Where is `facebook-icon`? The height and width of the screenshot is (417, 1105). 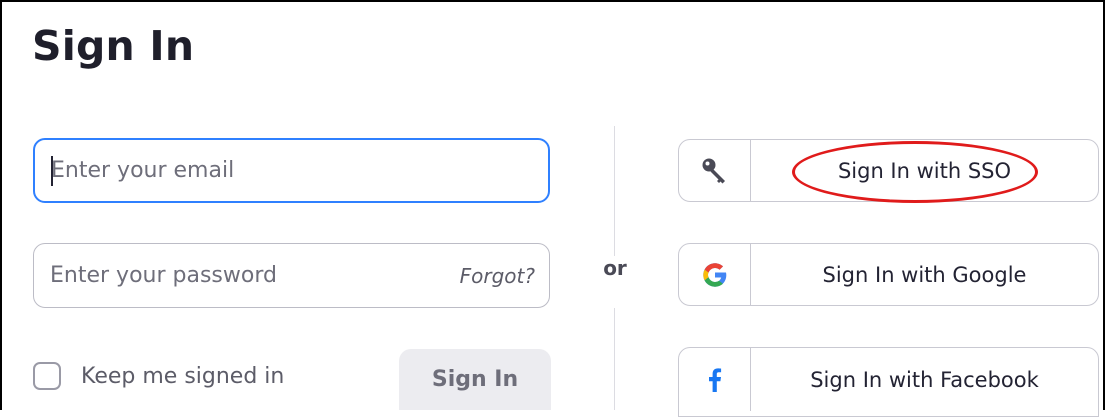
facebook-icon is located at coordinates (715, 379).